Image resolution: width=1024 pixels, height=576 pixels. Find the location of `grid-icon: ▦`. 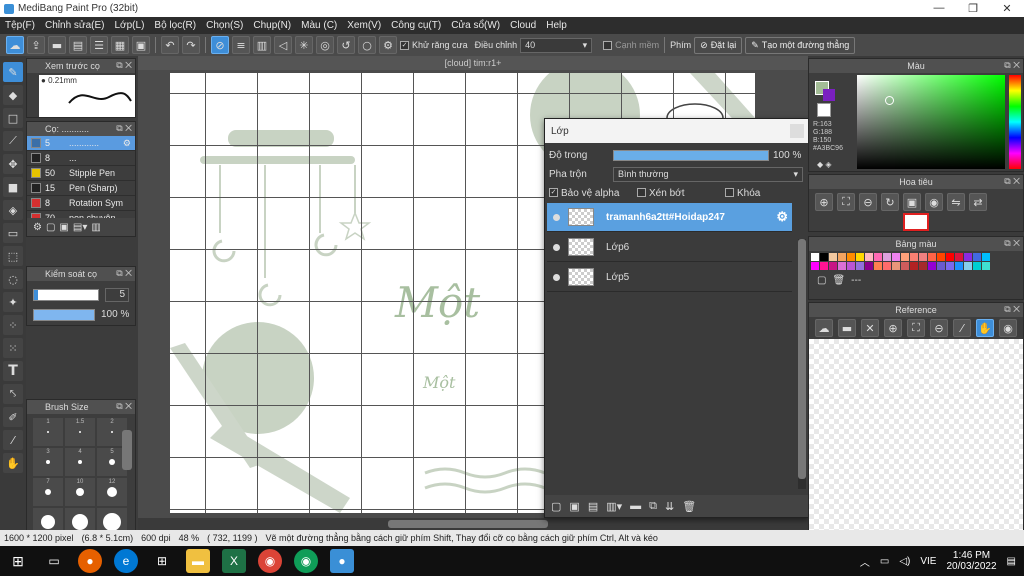

grid-icon: ▦ is located at coordinates (120, 45).